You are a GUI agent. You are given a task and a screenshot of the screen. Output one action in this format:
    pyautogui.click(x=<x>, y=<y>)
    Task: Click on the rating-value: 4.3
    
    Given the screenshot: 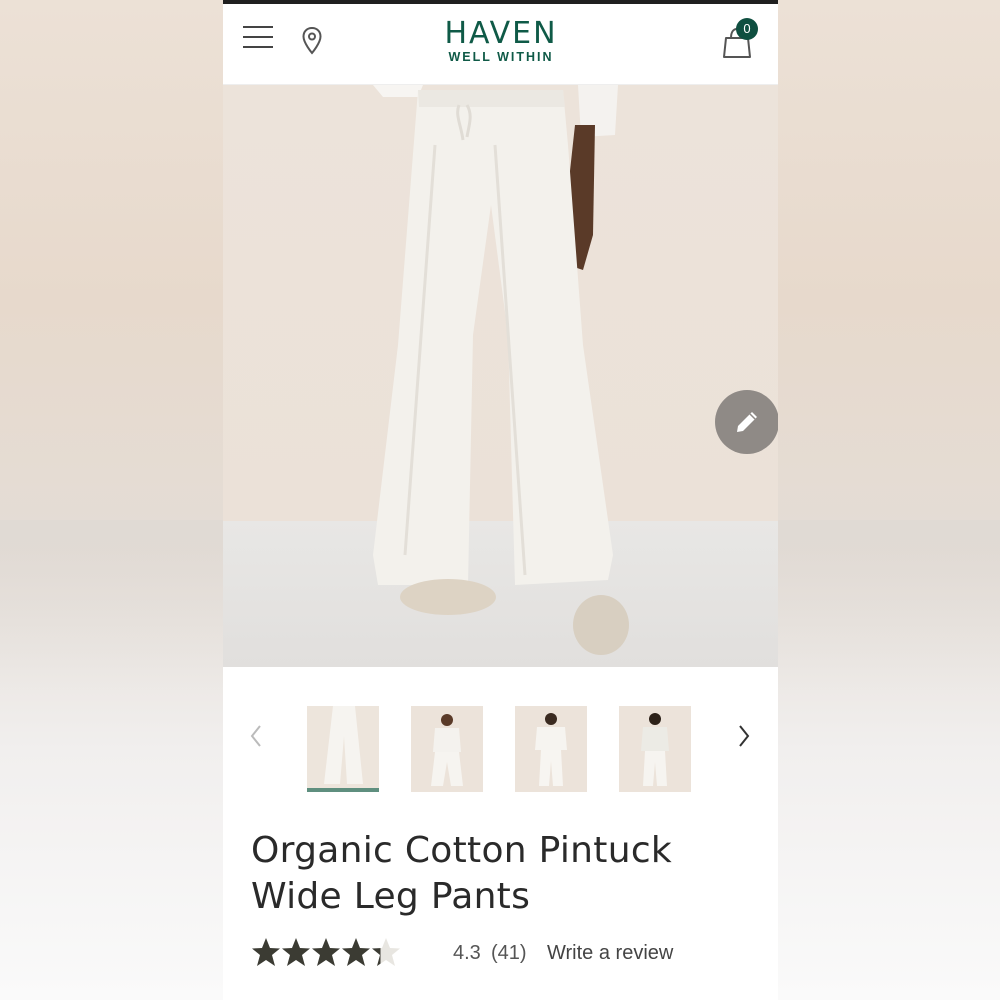 What is the action you would take?
    pyautogui.click(x=467, y=953)
    